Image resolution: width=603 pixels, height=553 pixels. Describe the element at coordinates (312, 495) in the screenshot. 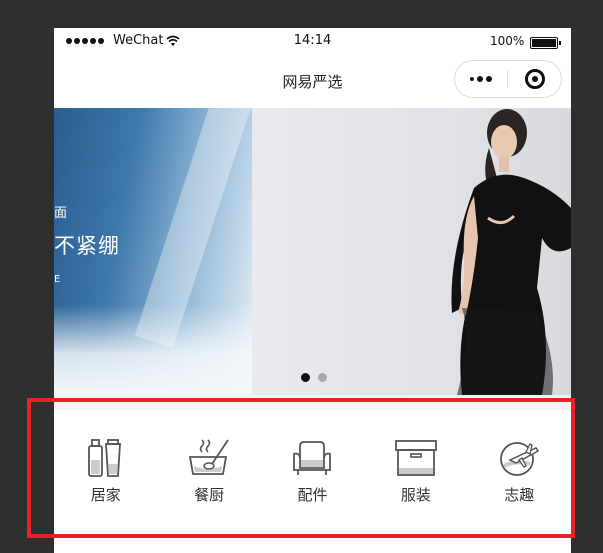

I see `category-label: 配件` at that location.